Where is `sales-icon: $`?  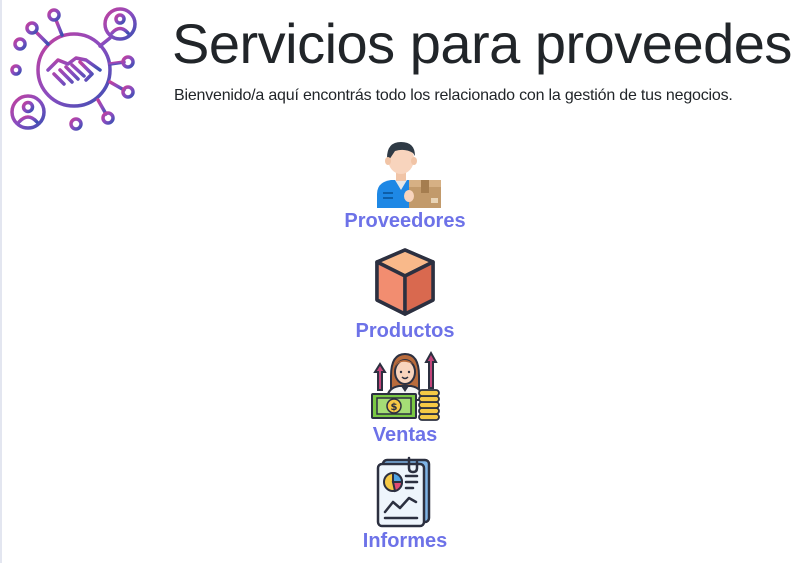
sales-icon: $ is located at coordinates (405, 385).